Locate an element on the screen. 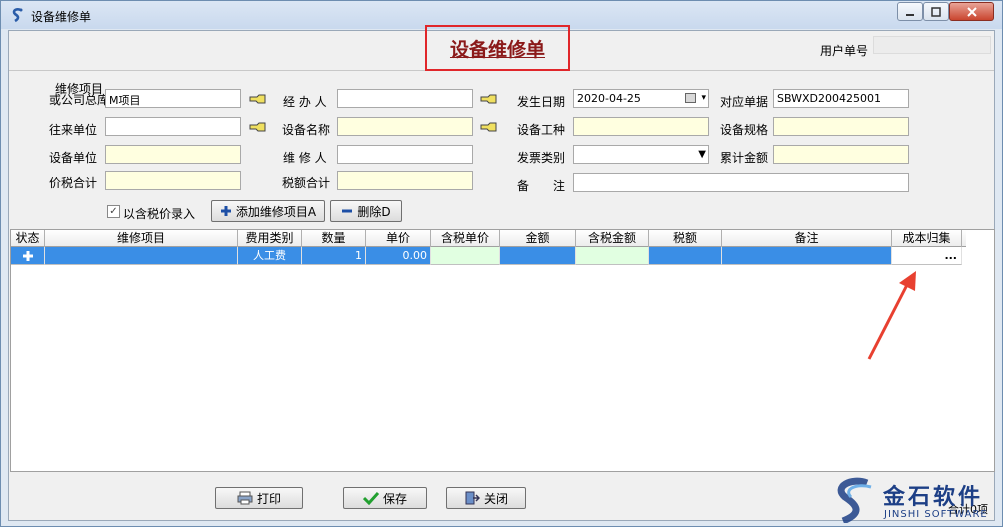  app-logo-icon is located at coordinates (17, 15).